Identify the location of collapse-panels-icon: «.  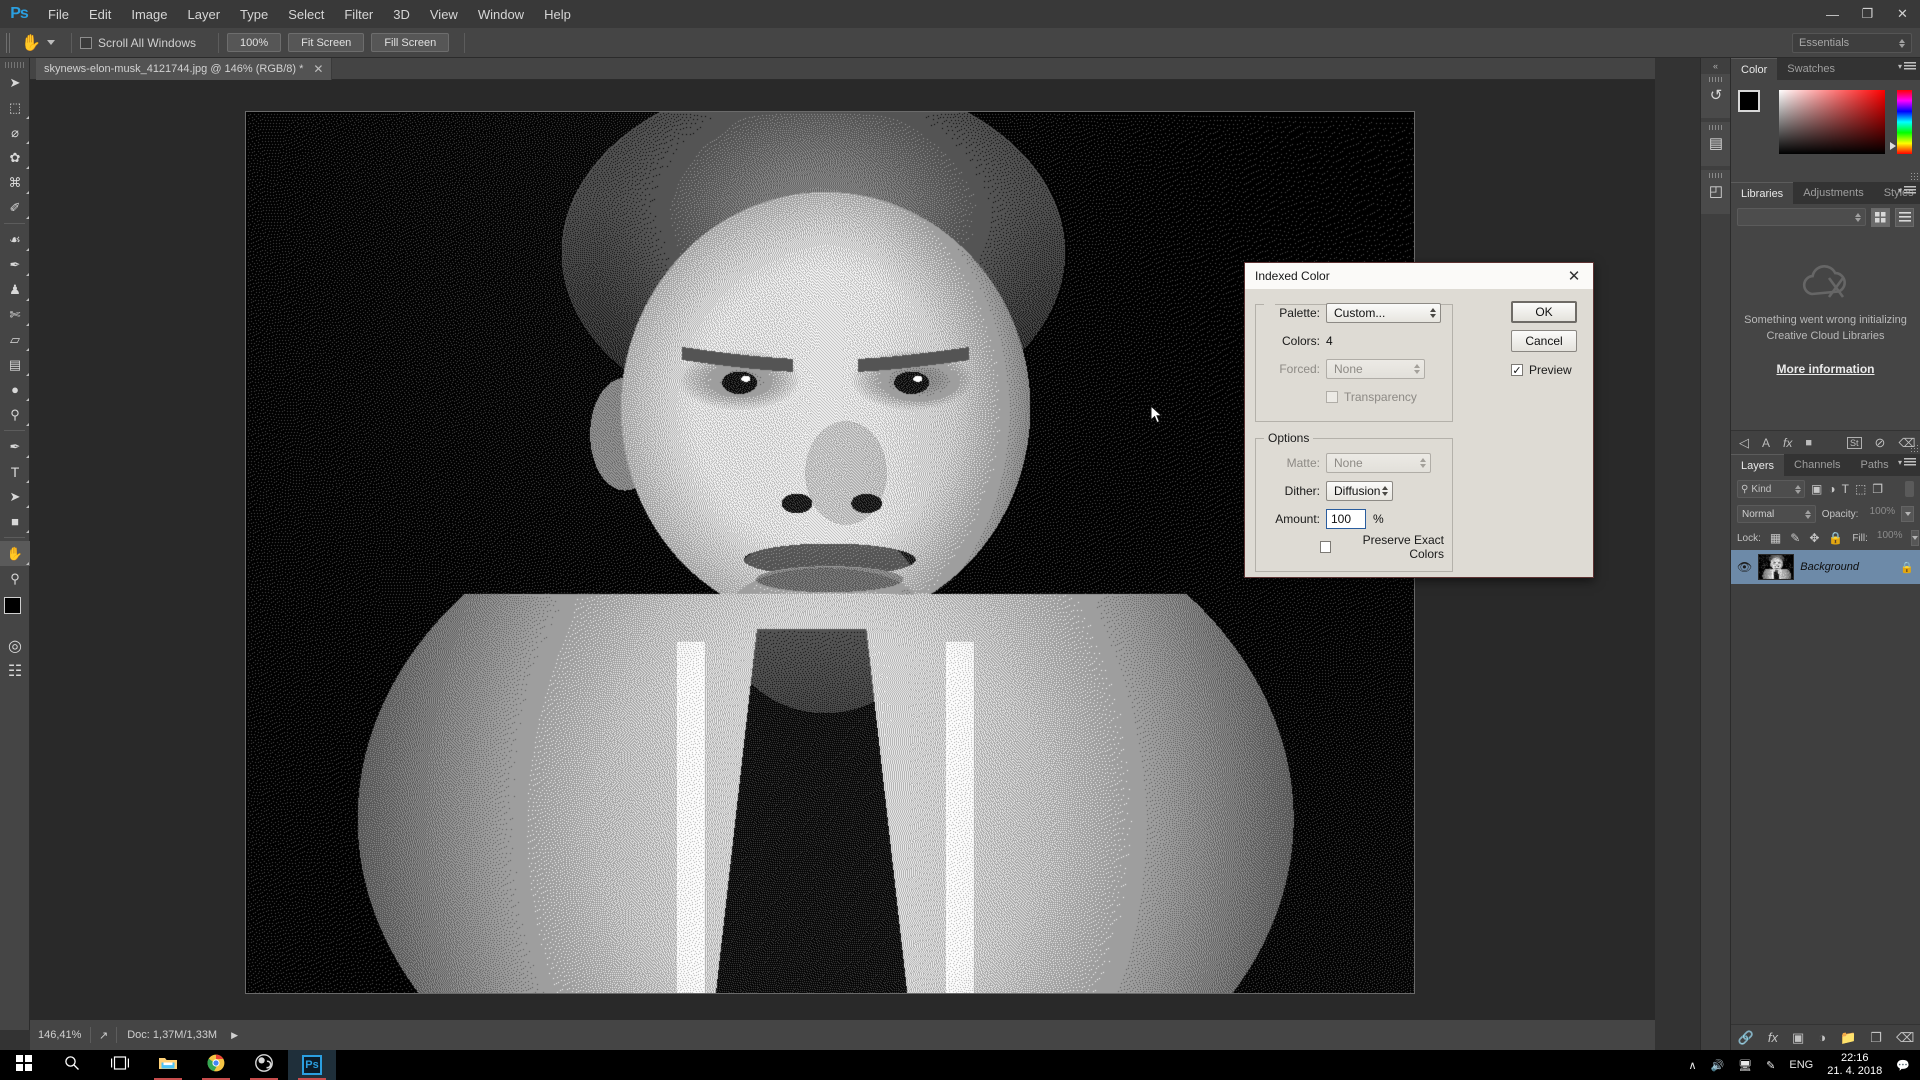
(1715, 66).